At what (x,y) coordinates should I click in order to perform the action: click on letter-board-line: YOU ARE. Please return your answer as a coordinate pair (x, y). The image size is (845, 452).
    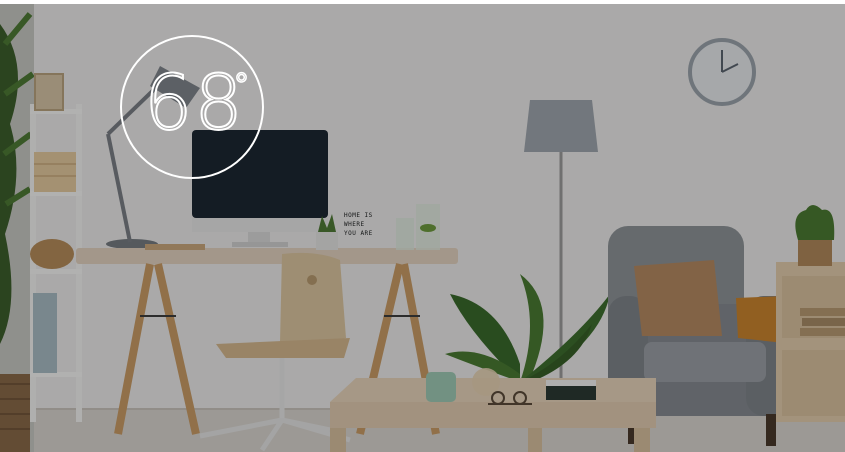
    Looking at the image, I should click on (358, 233).